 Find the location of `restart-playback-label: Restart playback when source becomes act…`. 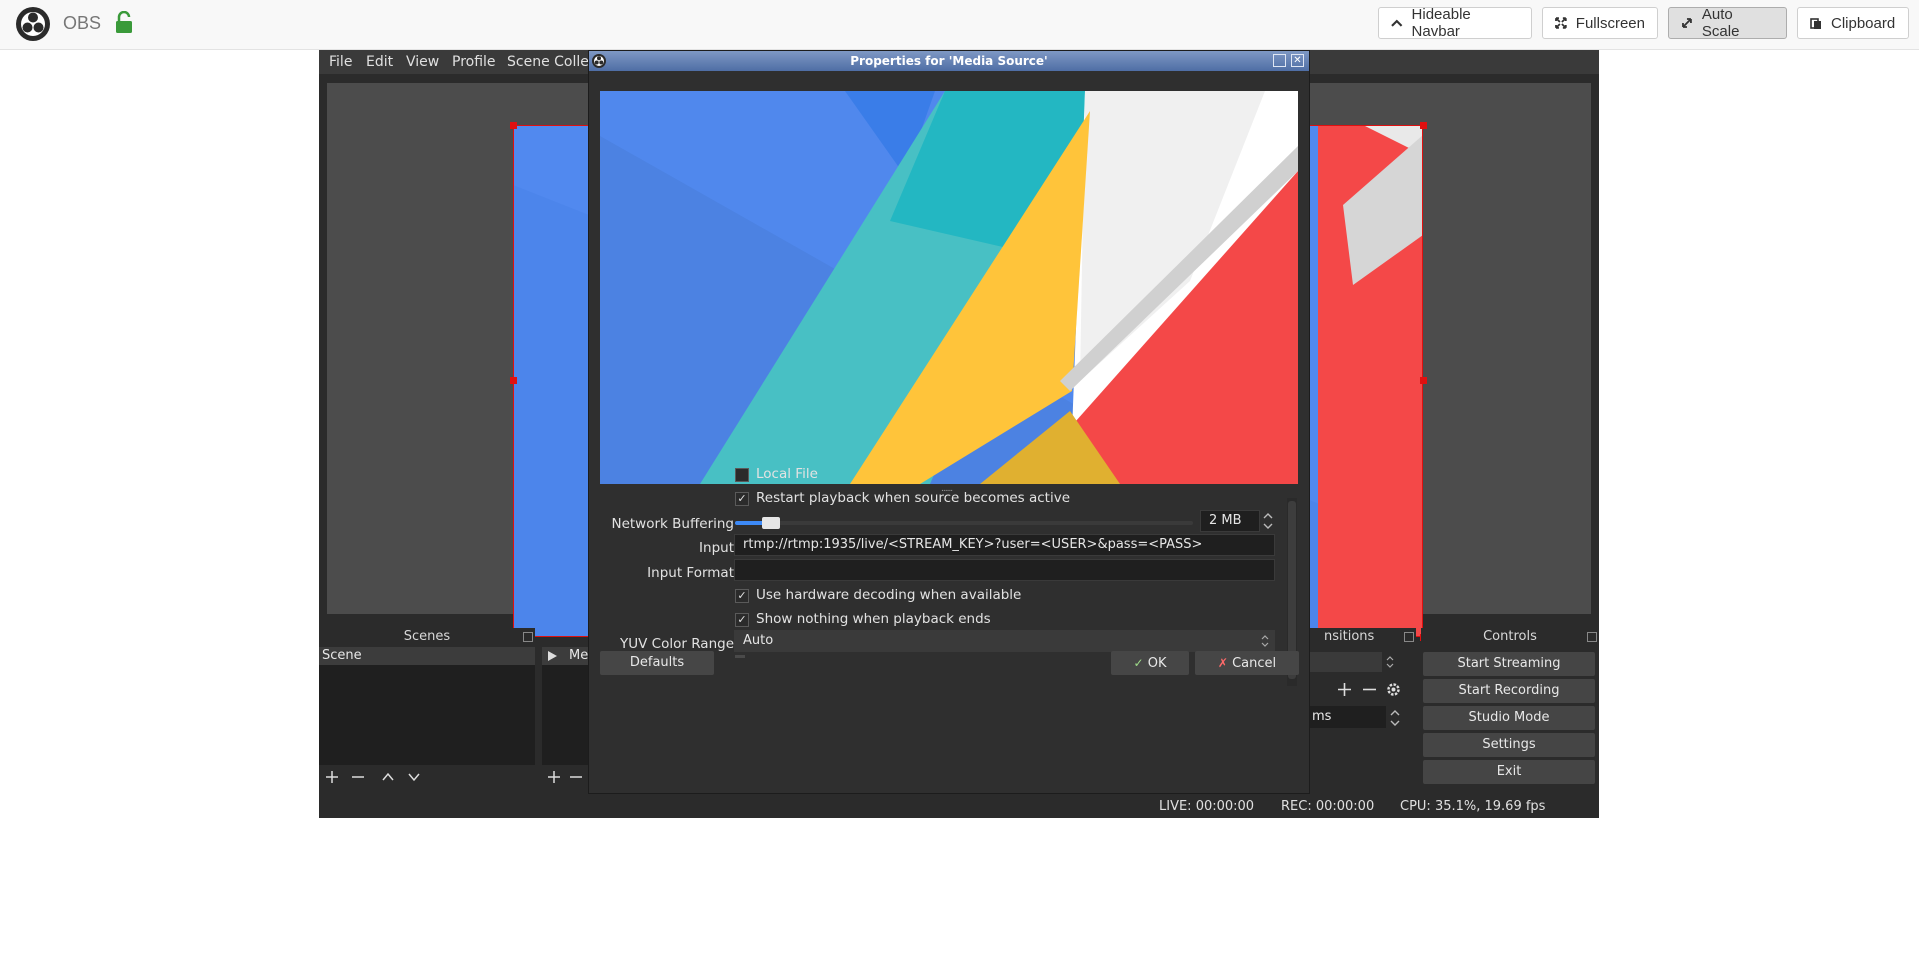

restart-playback-label: Restart playback when source becomes act… is located at coordinates (913, 498).